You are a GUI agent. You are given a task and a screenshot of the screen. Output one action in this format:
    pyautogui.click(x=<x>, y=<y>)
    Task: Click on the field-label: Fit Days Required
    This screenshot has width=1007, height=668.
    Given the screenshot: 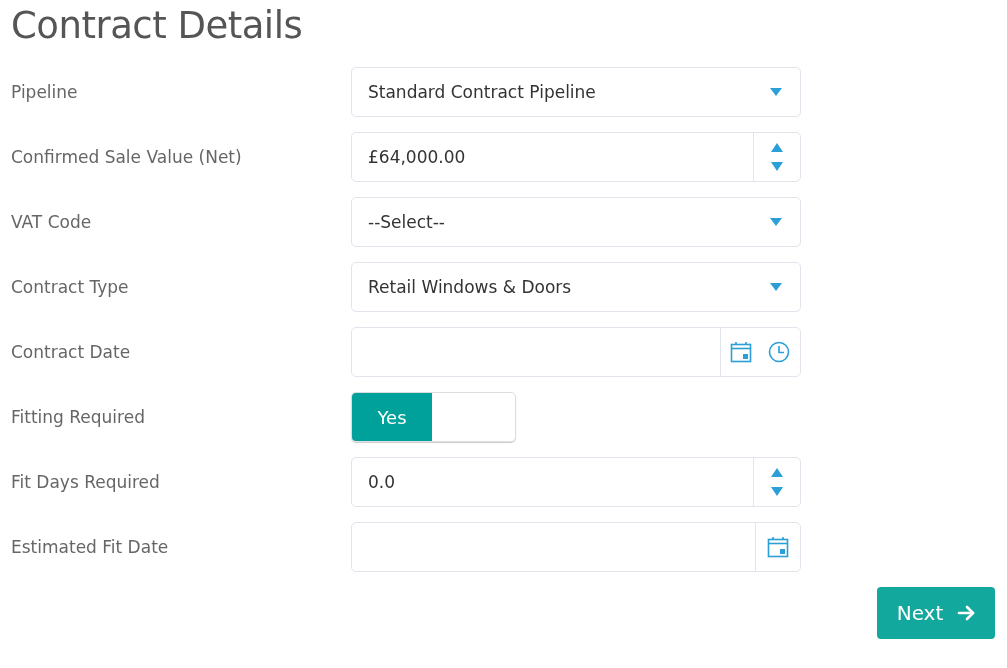 What is the action you would take?
    pyautogui.click(x=86, y=482)
    